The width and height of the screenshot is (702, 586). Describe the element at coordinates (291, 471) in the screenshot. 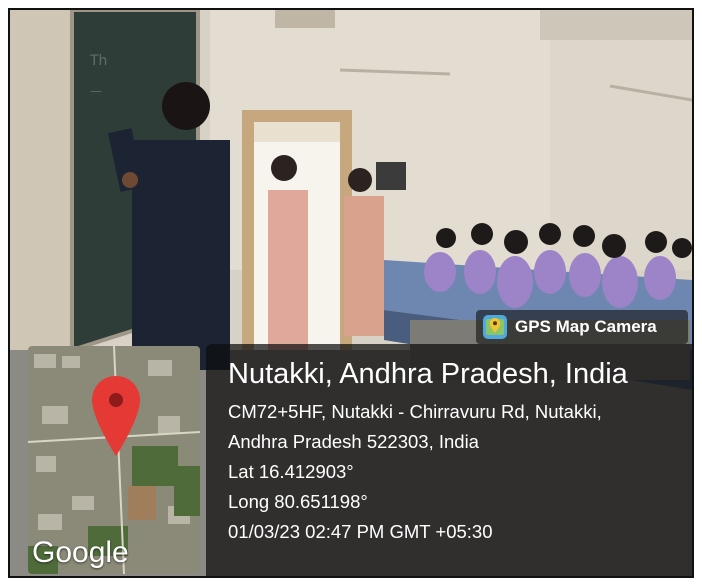

I see `latitude: Lat 16.412903°` at that location.